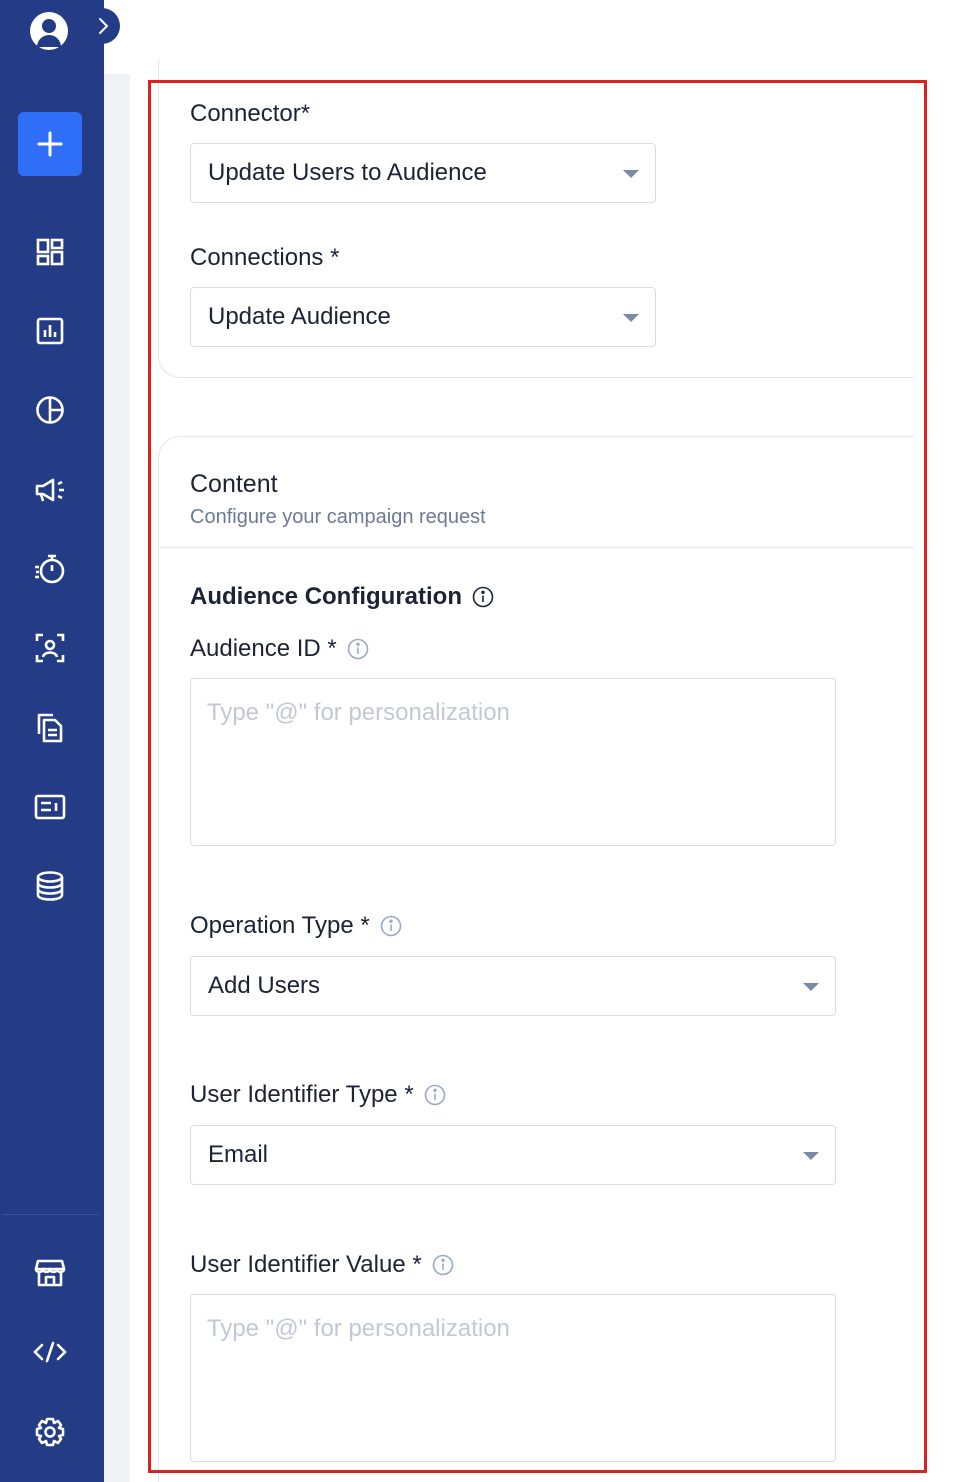 The width and height of the screenshot is (956, 1482). I want to click on sidebar-item-dashboard, so click(50, 252).